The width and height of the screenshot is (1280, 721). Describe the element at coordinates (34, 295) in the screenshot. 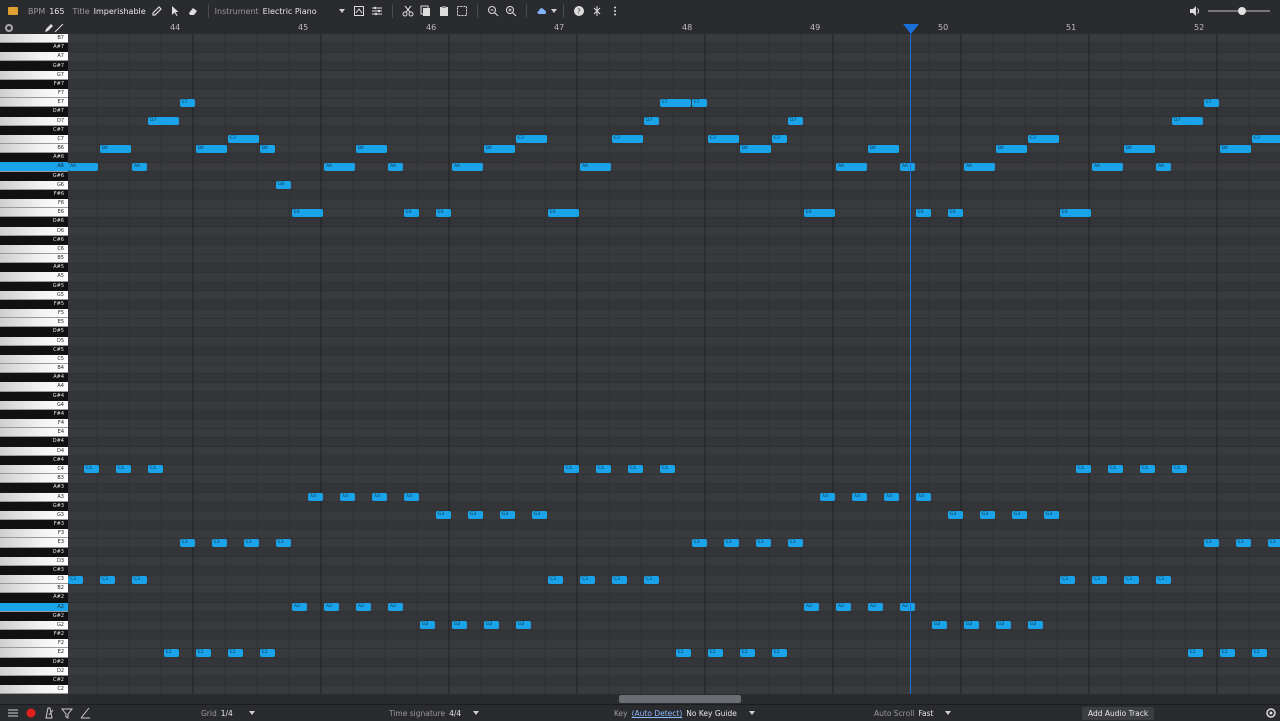

I see `piano-key-g5: G5` at that location.